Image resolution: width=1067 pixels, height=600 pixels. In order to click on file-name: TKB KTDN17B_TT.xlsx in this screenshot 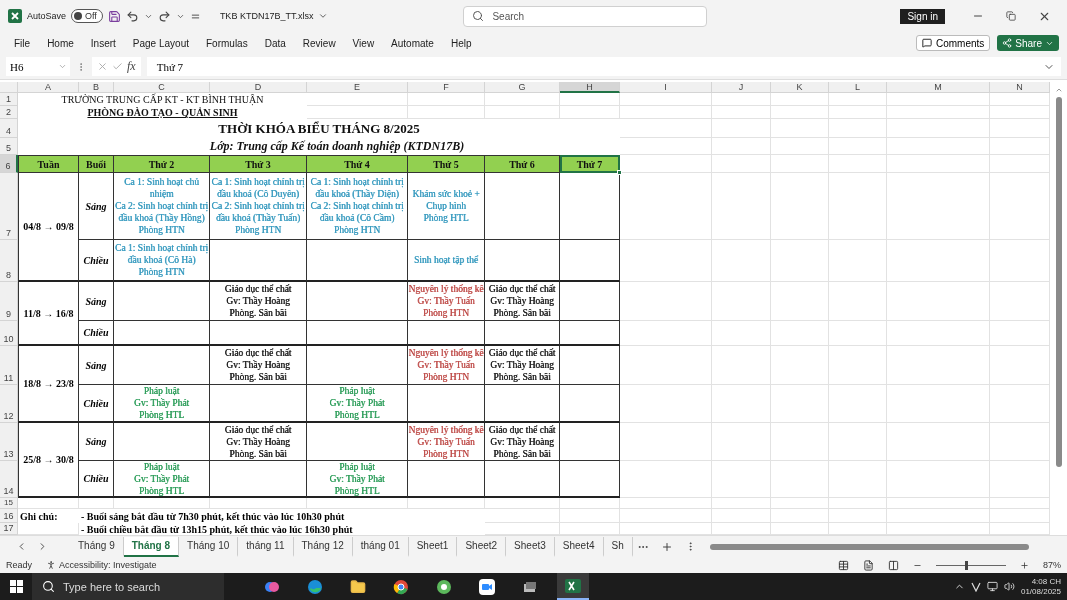, I will do `click(266, 16)`.